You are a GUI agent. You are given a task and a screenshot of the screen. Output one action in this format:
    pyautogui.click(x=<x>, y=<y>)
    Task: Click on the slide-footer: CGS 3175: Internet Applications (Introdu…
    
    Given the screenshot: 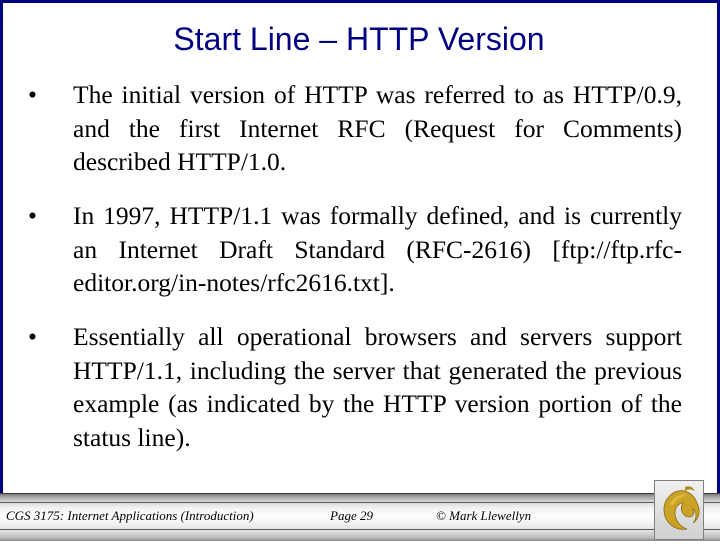 What is the action you would take?
    pyautogui.click(x=360, y=517)
    